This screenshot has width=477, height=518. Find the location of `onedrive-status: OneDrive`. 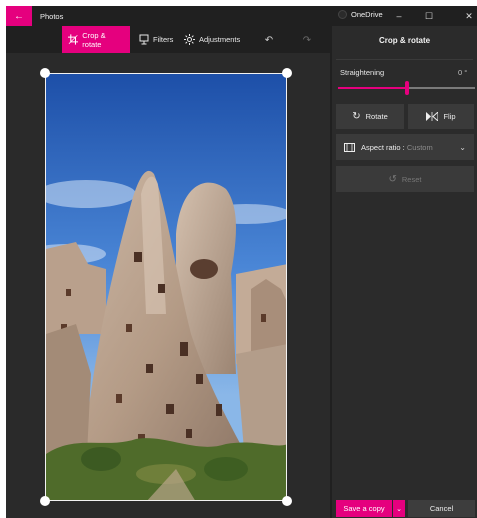

onedrive-status: OneDrive is located at coordinates (360, 14).